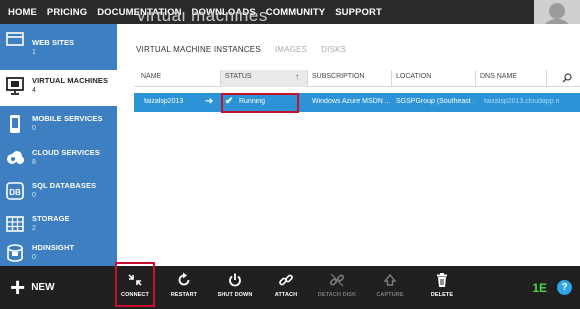  Describe the element at coordinates (286, 280) in the screenshot. I see `attach-icon` at that location.